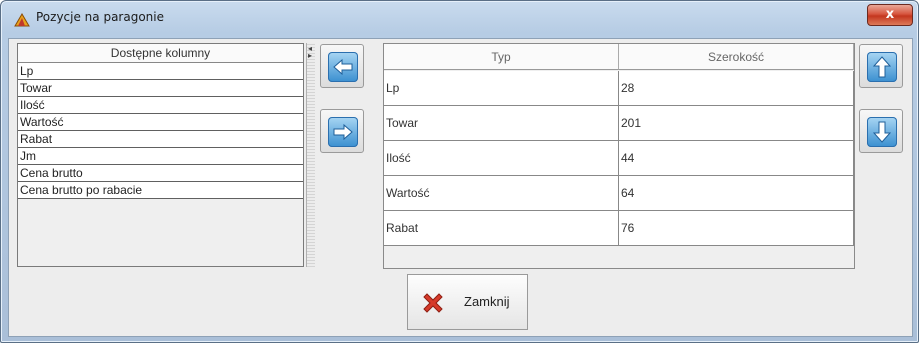 This screenshot has height=343, width=919. I want to click on close-icon: x, so click(890, 14).